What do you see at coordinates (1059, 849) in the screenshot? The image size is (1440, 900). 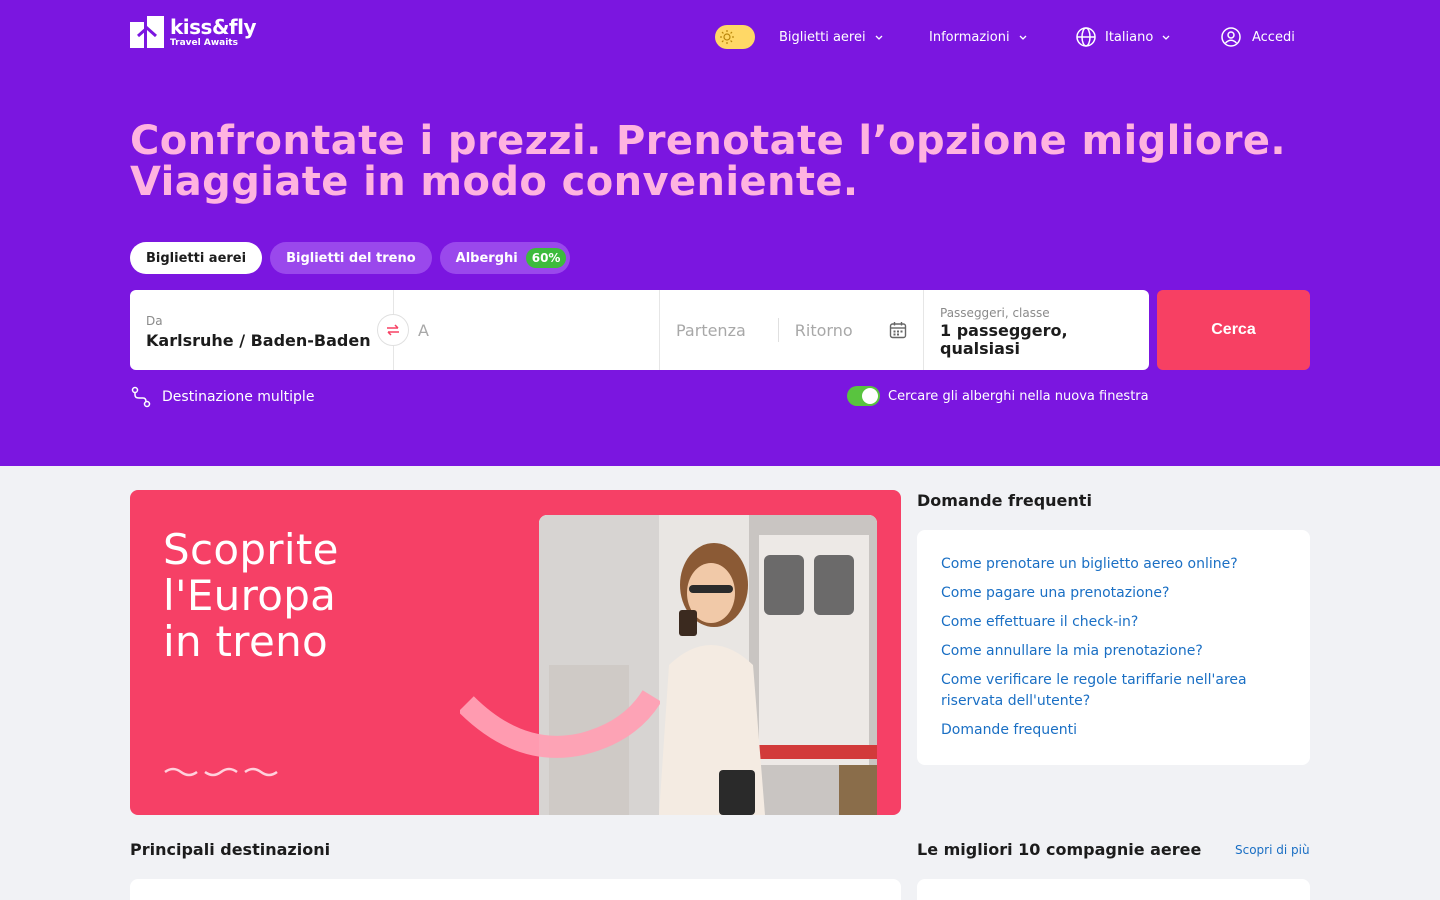 I see `airlines-title: Le migliori 10 compagnie aeree` at bounding box center [1059, 849].